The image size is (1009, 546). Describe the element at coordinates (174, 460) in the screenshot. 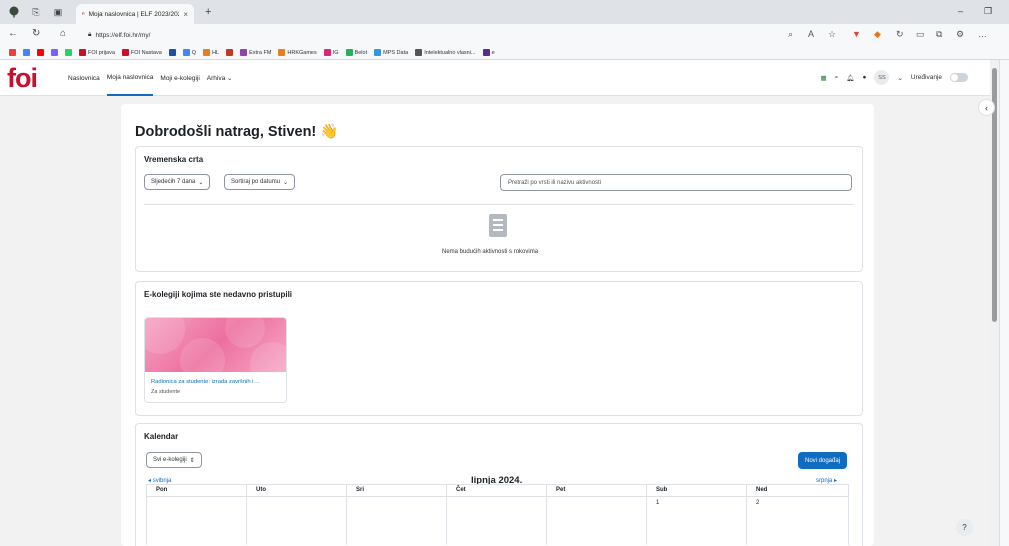

I see `calendar-course-filter: Svi e-kolegiji ⇕` at that location.